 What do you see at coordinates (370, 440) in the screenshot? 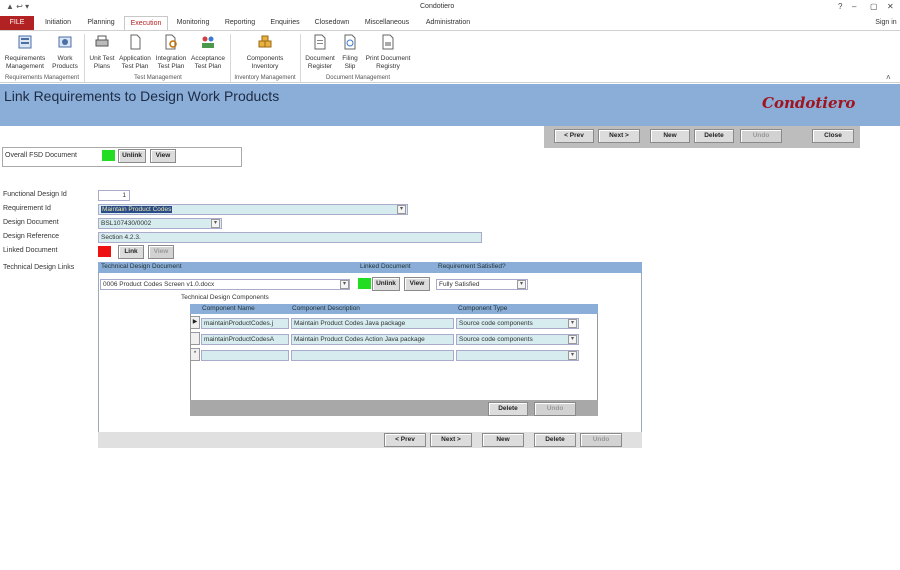
I see `technical-design-footer: < Prev Next > New Delete Undo` at bounding box center [370, 440].